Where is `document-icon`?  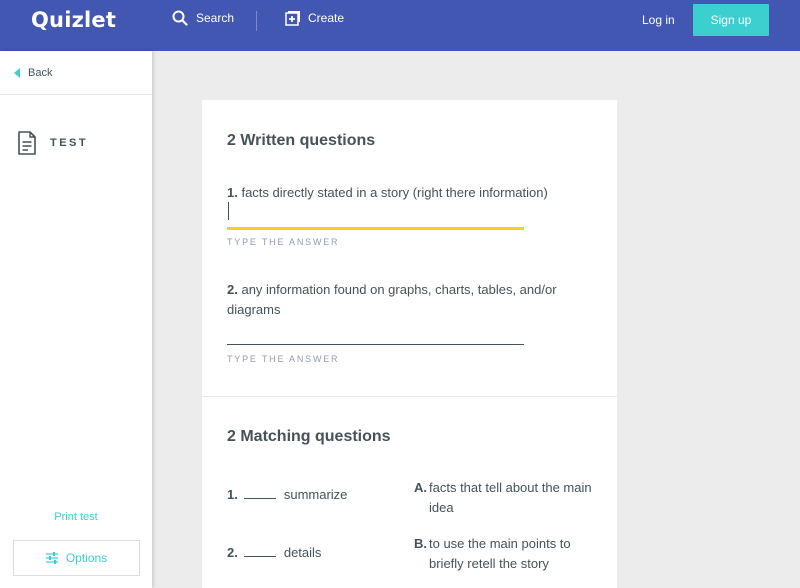 document-icon is located at coordinates (27, 143).